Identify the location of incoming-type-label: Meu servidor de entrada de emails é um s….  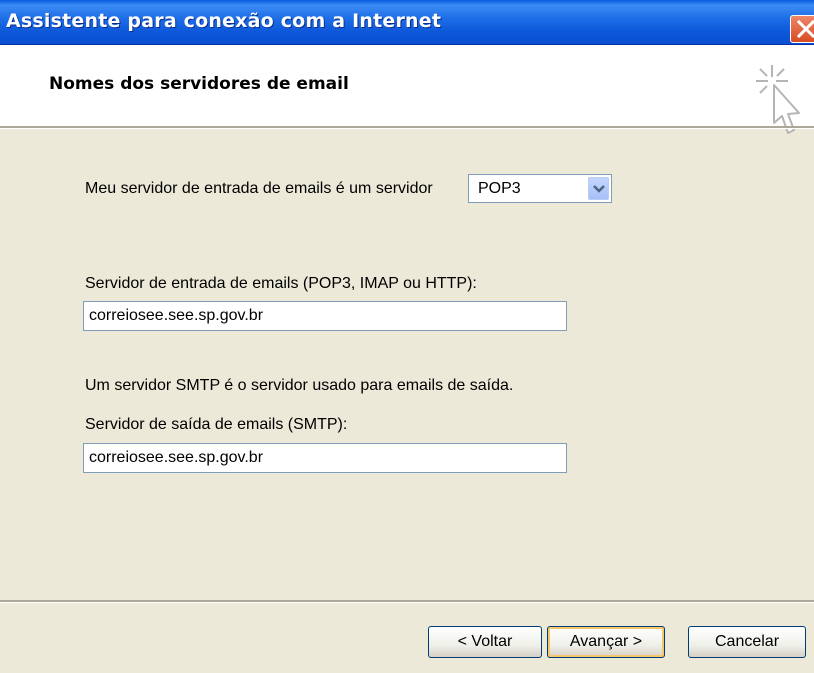
(259, 188).